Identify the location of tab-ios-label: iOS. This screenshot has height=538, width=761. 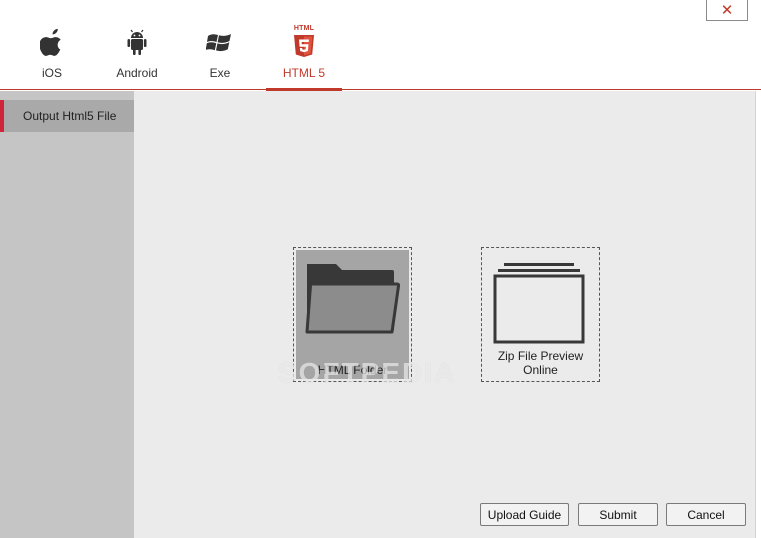
(51, 73).